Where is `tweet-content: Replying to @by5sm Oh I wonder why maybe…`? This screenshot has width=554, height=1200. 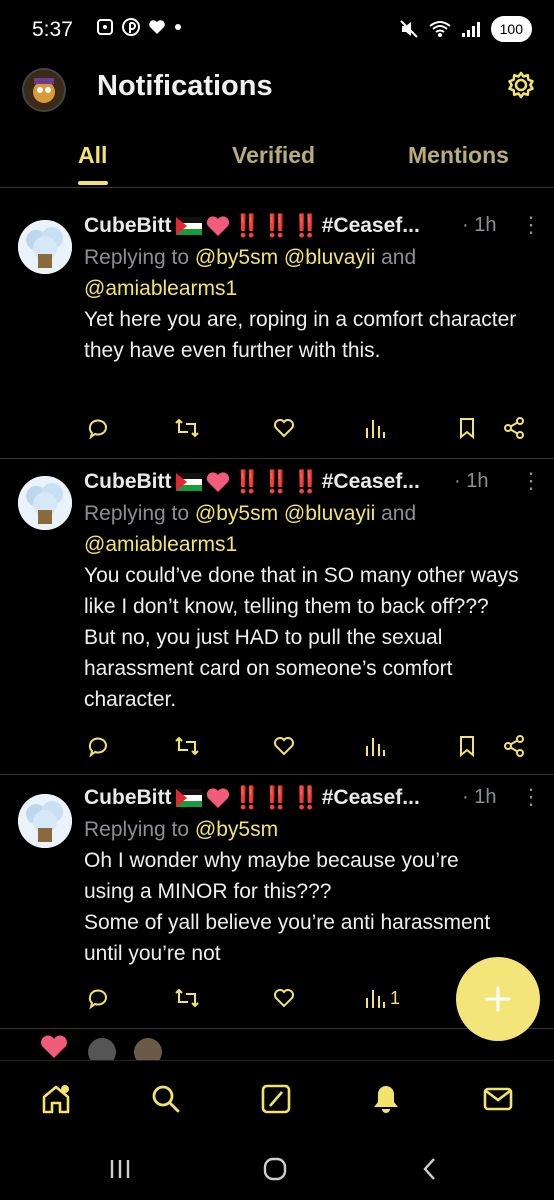 tweet-content: Replying to @by5sm Oh I wonder why maybe… is located at coordinates (299, 891).